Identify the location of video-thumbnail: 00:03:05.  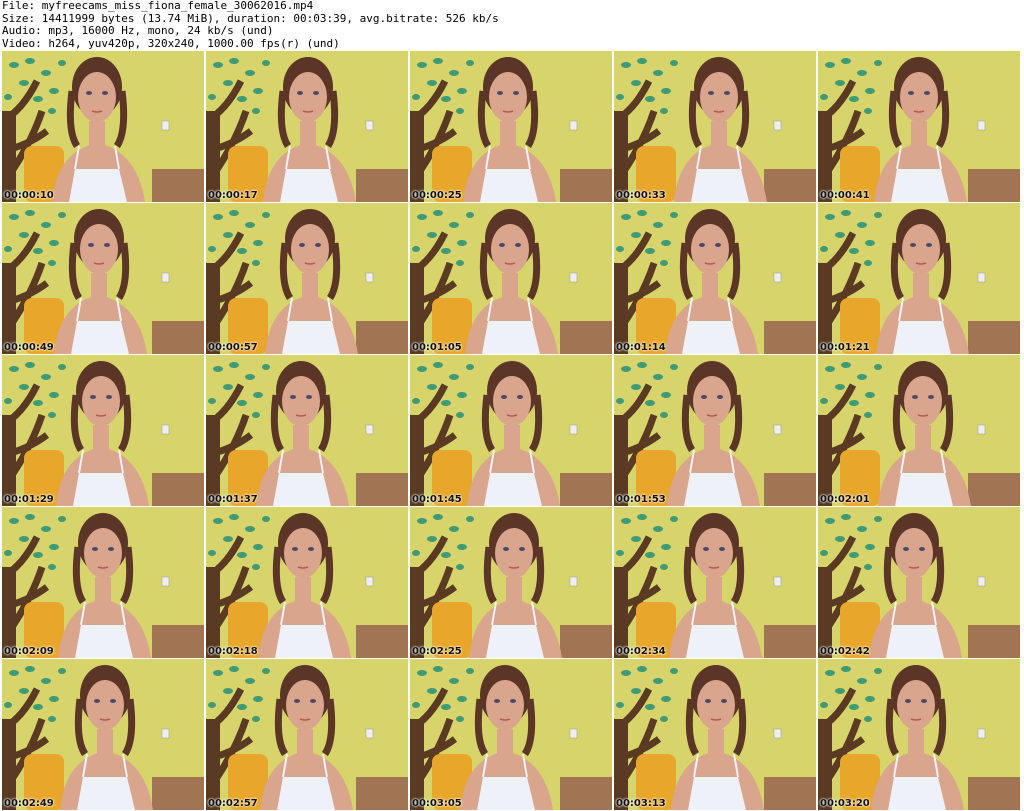
(511, 734).